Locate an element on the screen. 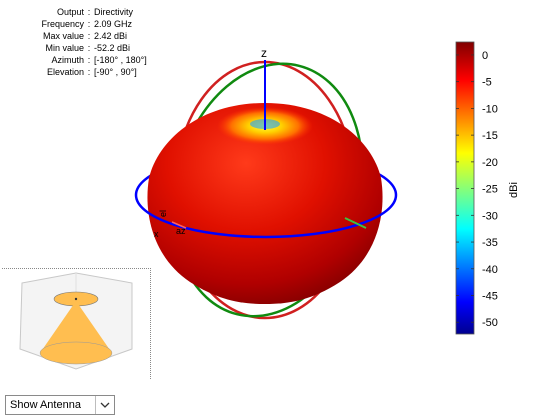 Image resolution: width=560 pixels, height=420 pixels. cone-base is located at coordinates (76, 353).